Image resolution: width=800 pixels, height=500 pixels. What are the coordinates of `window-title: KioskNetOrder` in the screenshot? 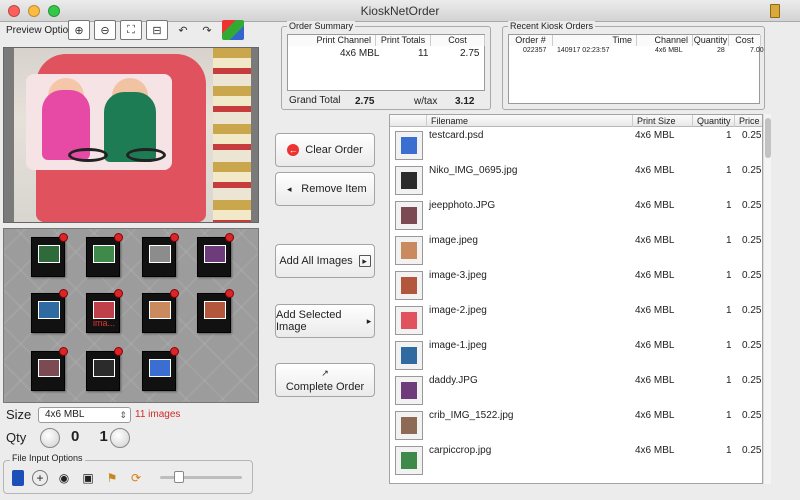 It's located at (400, 11).